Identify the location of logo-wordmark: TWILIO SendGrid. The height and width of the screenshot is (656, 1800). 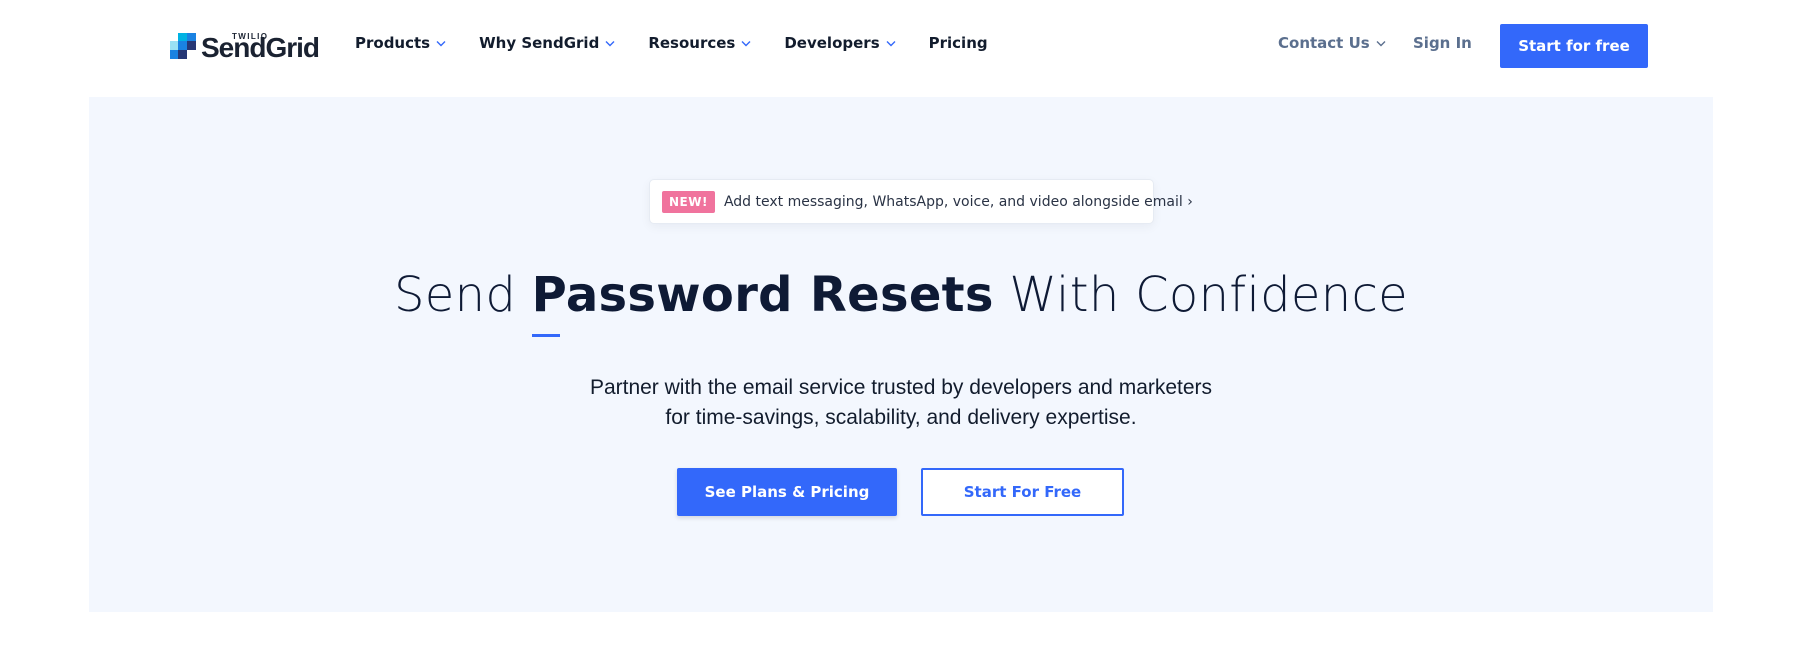
(260, 47).